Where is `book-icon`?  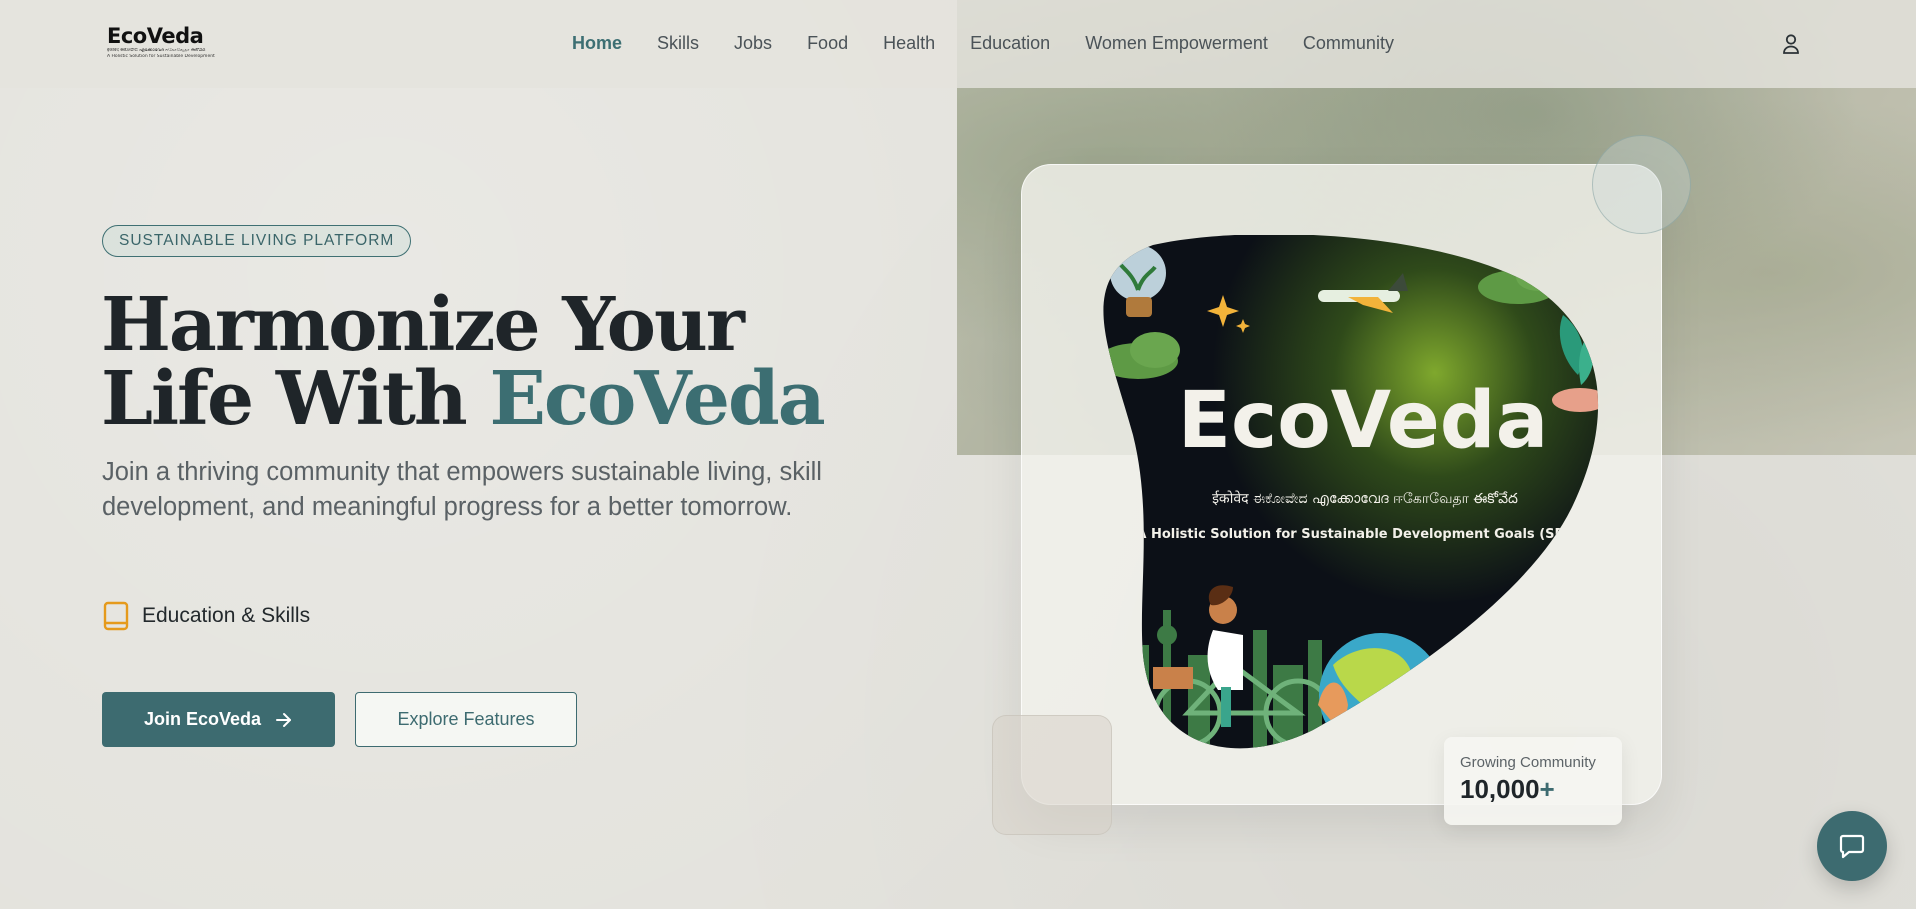
book-icon is located at coordinates (116, 616).